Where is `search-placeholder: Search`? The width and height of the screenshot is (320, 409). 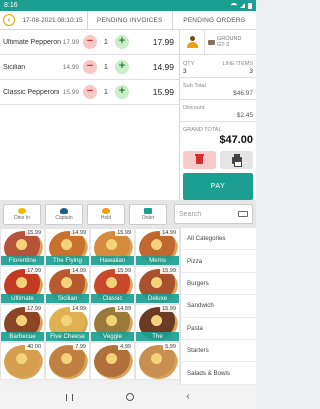 search-placeholder: Search is located at coordinates (190, 214).